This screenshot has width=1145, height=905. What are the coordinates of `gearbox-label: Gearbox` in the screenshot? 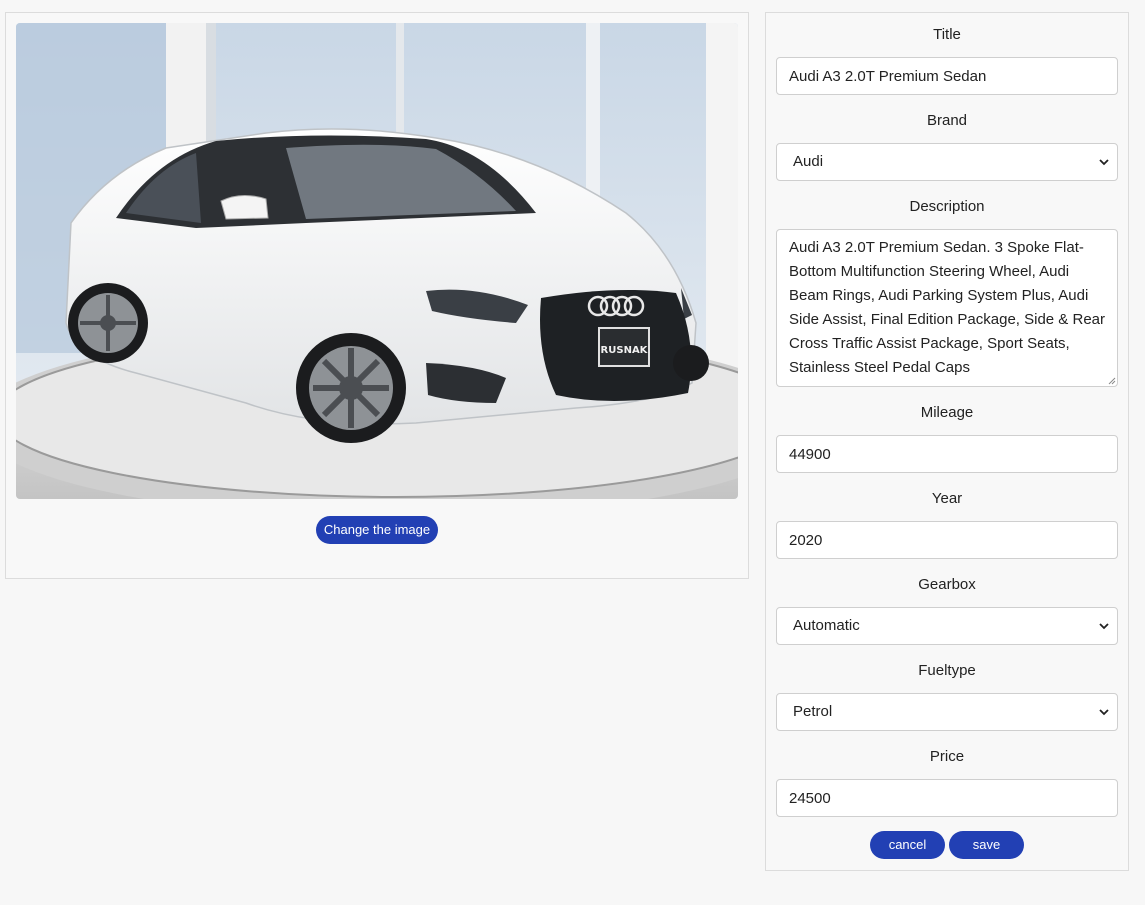 It's located at (947, 584).